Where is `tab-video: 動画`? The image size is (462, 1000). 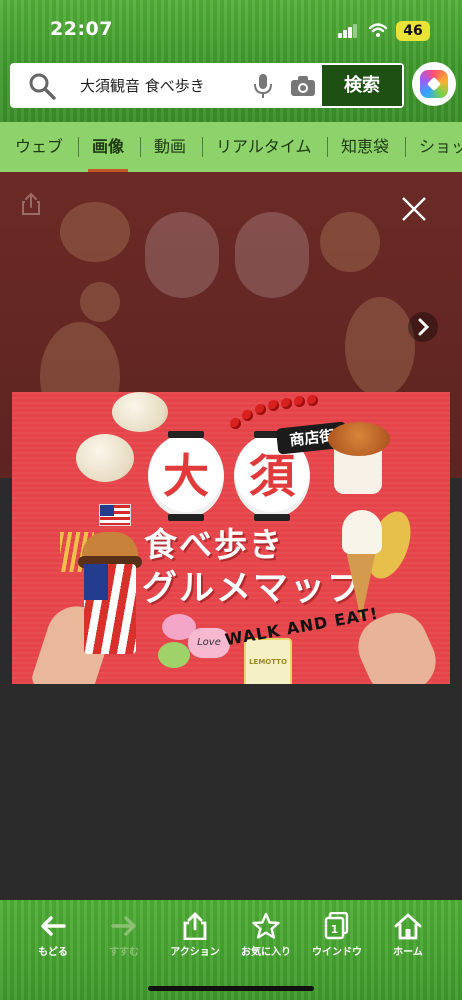 tab-video: 動画 is located at coordinates (170, 147).